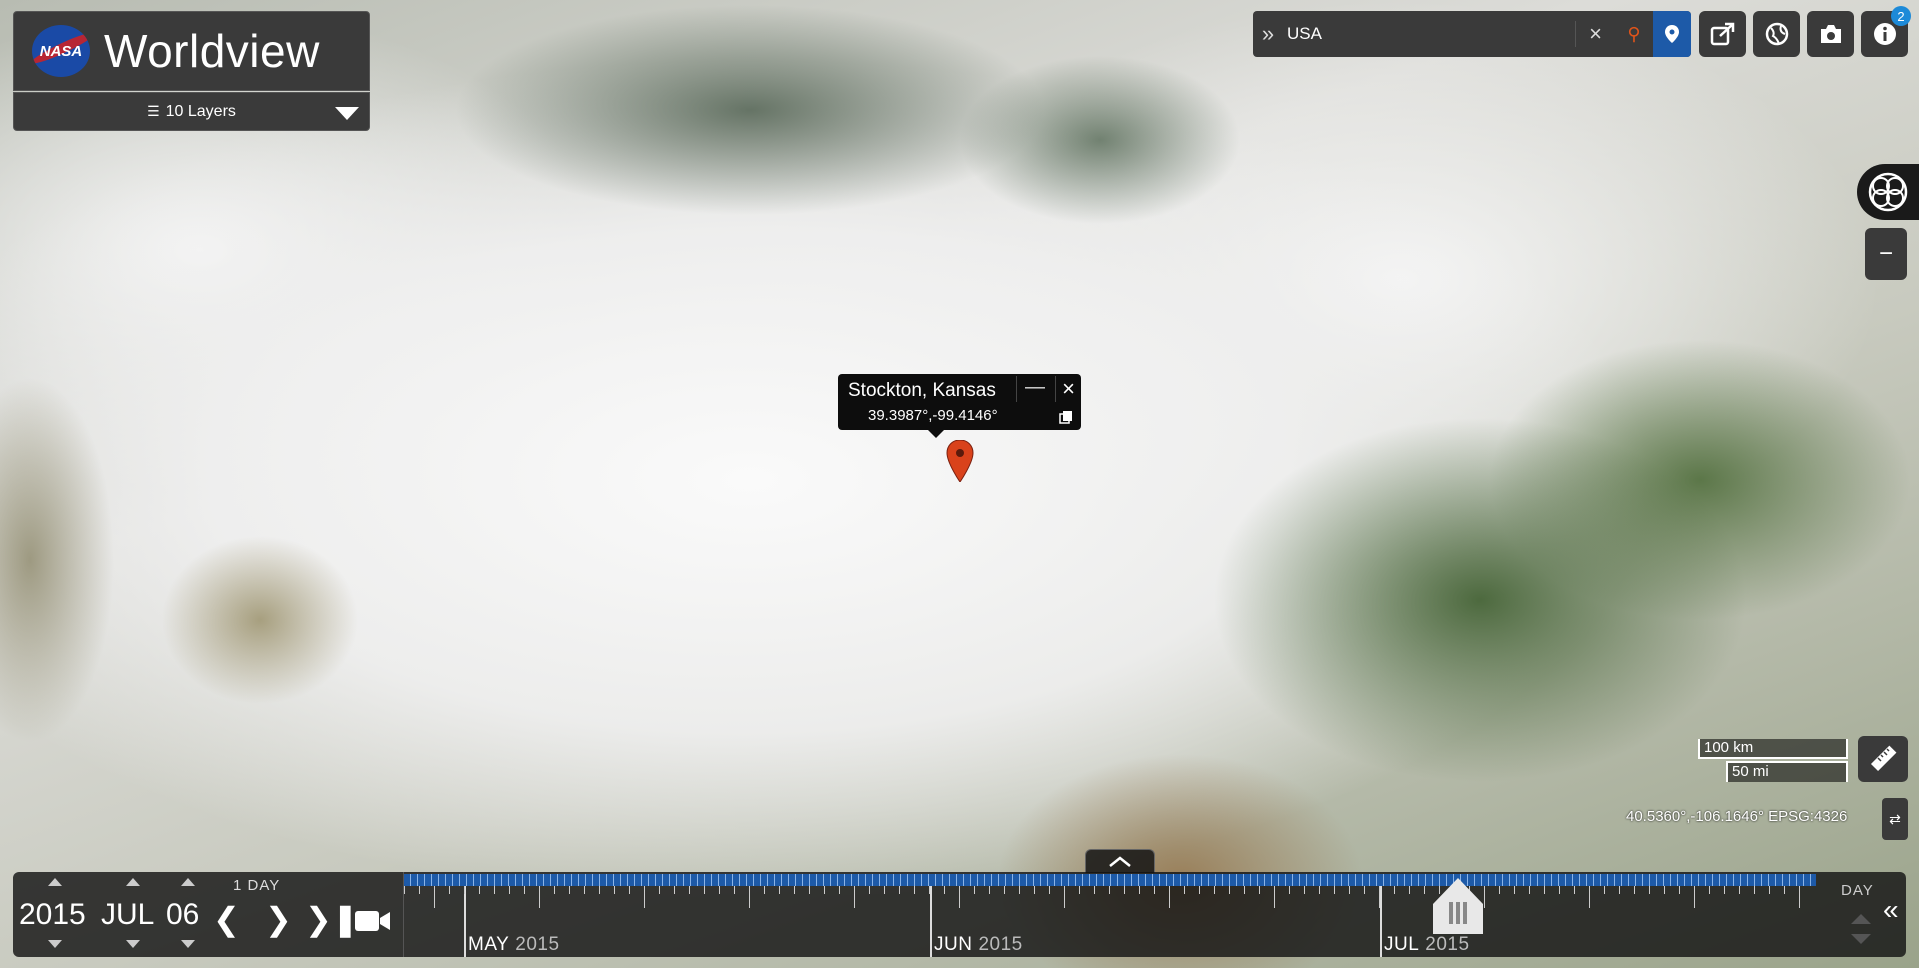 This screenshot has width=1919, height=968. Describe the element at coordinates (188, 944) in the screenshot. I see `day-down-button` at that location.